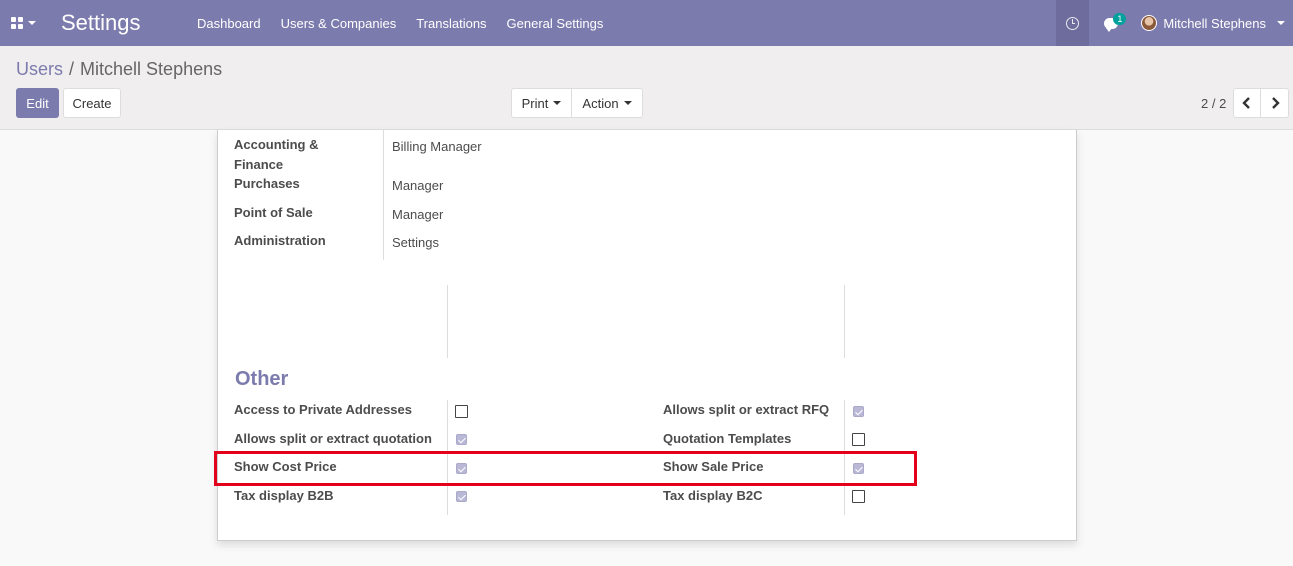 This screenshot has height=566, width=1293. Describe the element at coordinates (339, 23) in the screenshot. I see `menu-item-users-companies: Users & Companies` at that location.